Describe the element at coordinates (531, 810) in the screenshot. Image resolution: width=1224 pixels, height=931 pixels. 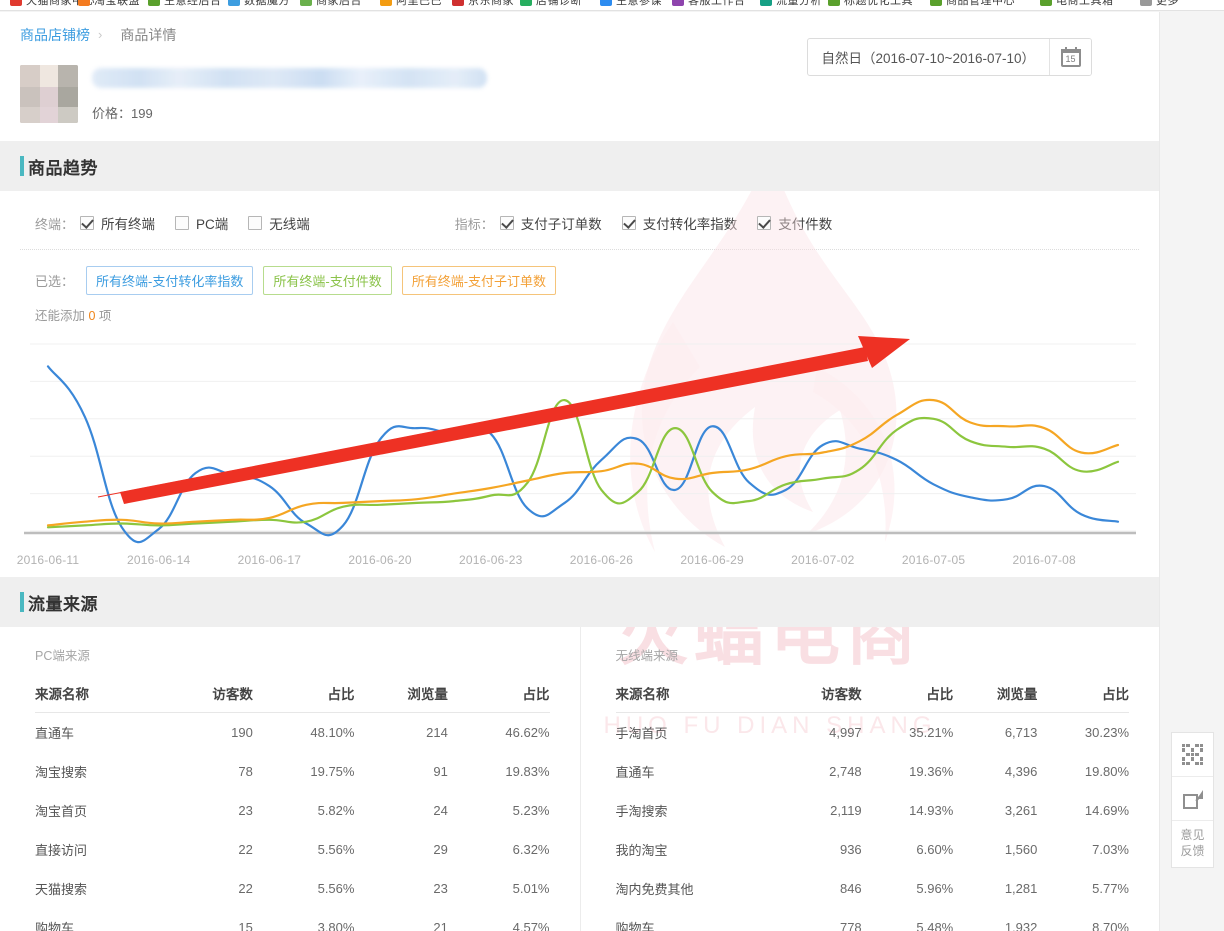
I see `metric-cell: 5.23%` at that location.